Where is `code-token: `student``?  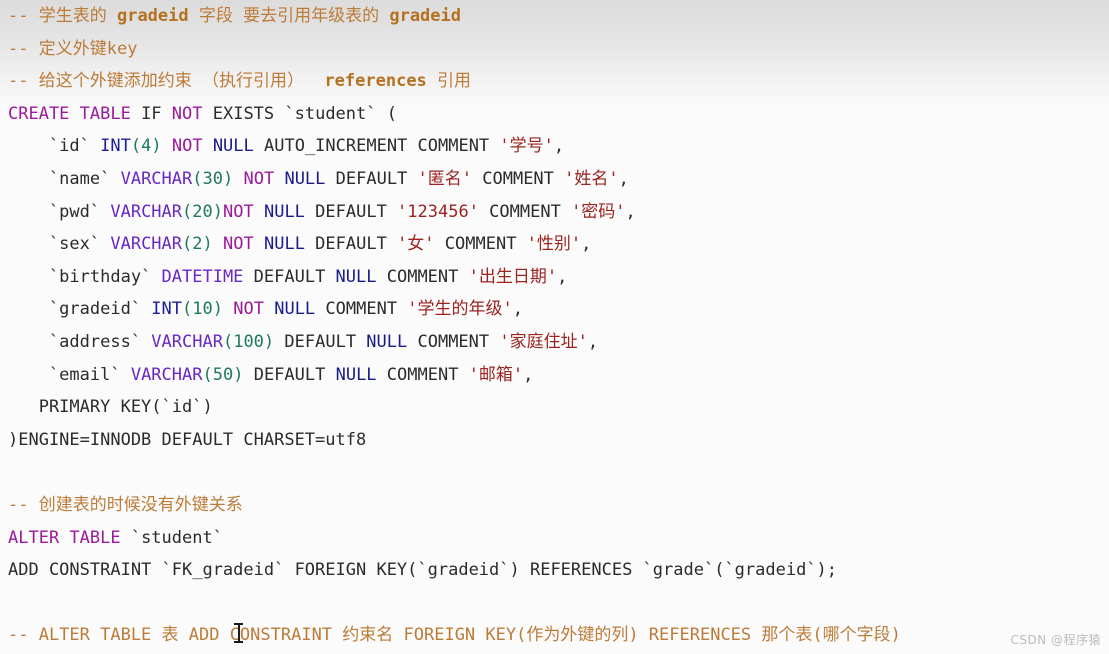 code-token: `student` is located at coordinates (171, 537).